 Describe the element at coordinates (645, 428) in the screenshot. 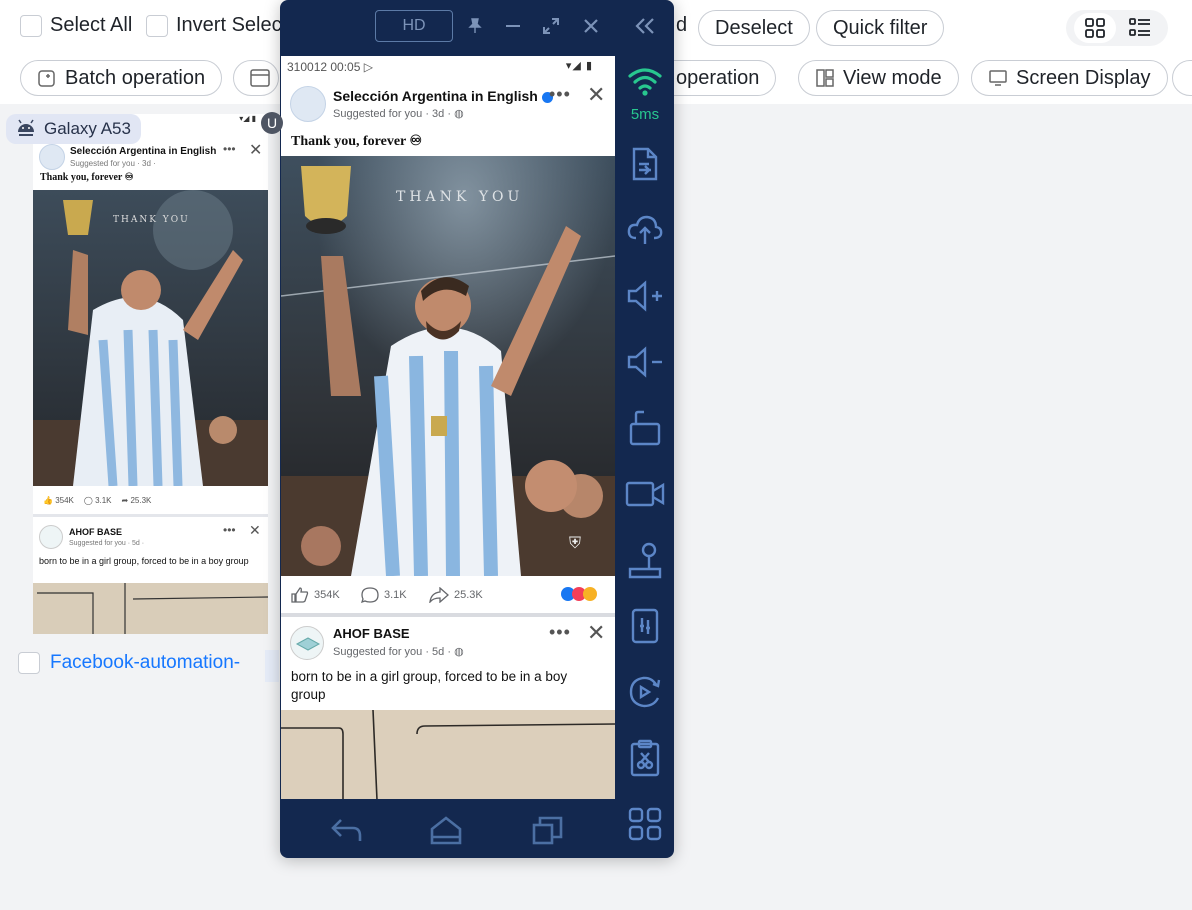

I see `rotate-screen-icon` at that location.